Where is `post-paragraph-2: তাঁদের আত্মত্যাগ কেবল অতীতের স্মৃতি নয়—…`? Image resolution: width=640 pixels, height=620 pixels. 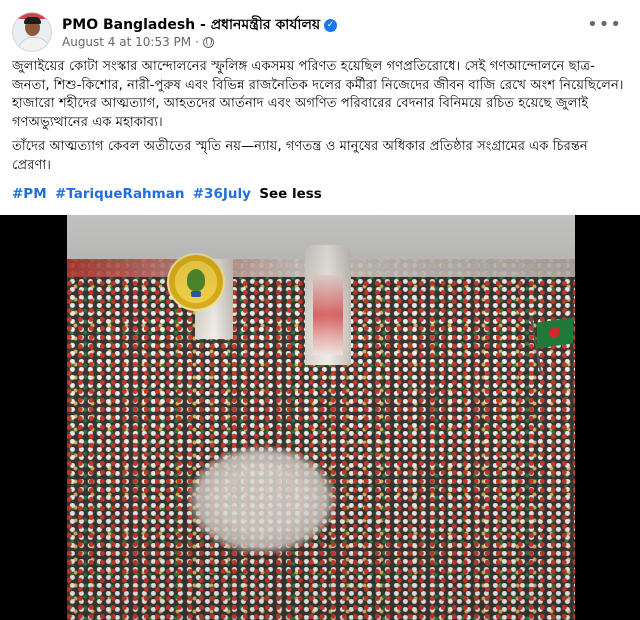
post-paragraph-2: তাঁদের আত্মত্যাগ কেবল অতীতের স্মৃতি নয়—… is located at coordinates (300, 156).